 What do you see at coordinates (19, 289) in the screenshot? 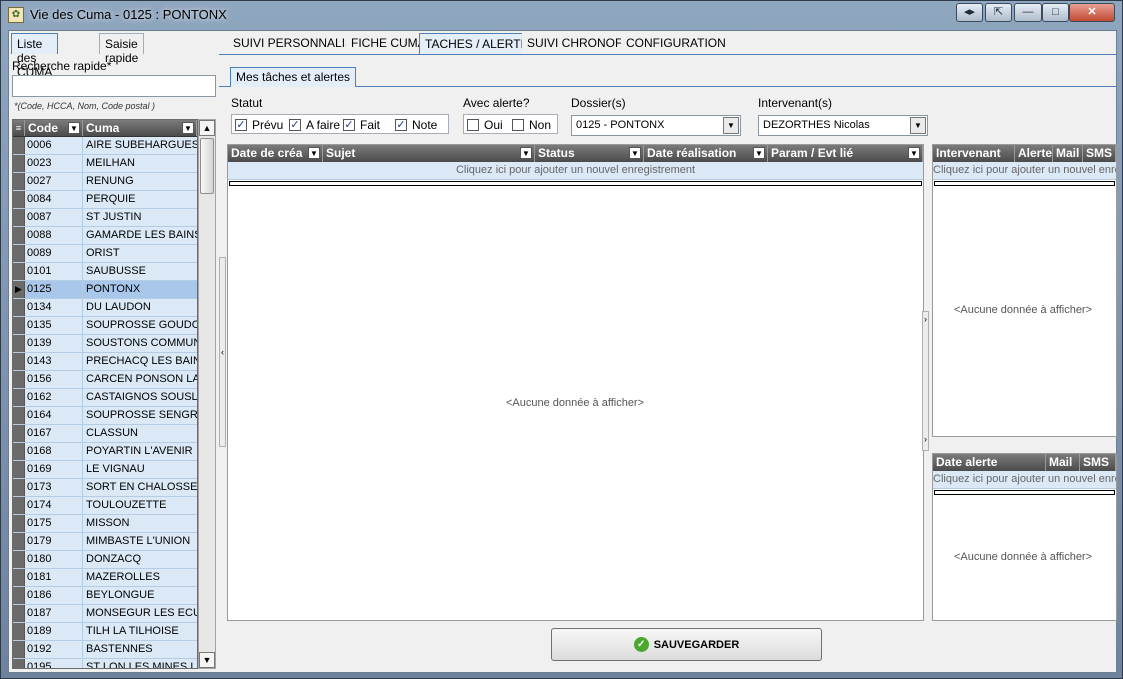
I see `row-pointer-icon: ▶` at bounding box center [19, 289].